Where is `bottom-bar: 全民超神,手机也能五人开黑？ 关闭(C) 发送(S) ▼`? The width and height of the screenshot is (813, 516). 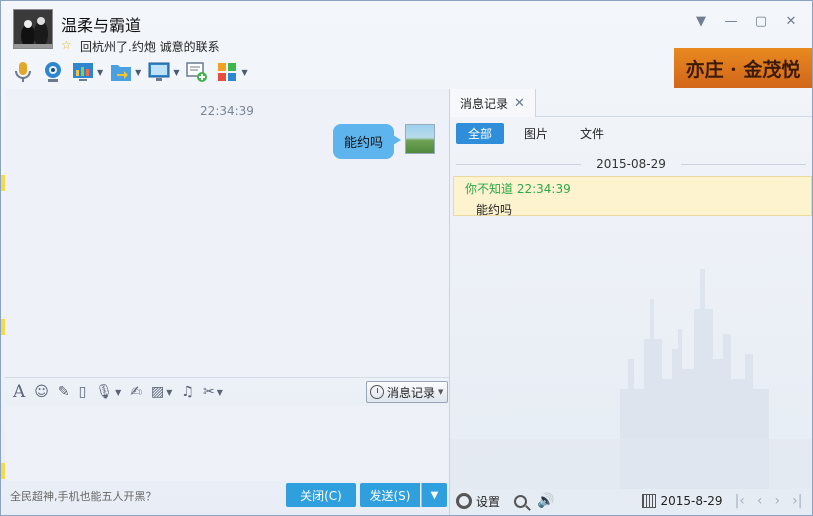 bottom-bar: 全民超神,手机也能五人开黑？ 关闭(C) 发送(S) ▼ is located at coordinates (227, 496).